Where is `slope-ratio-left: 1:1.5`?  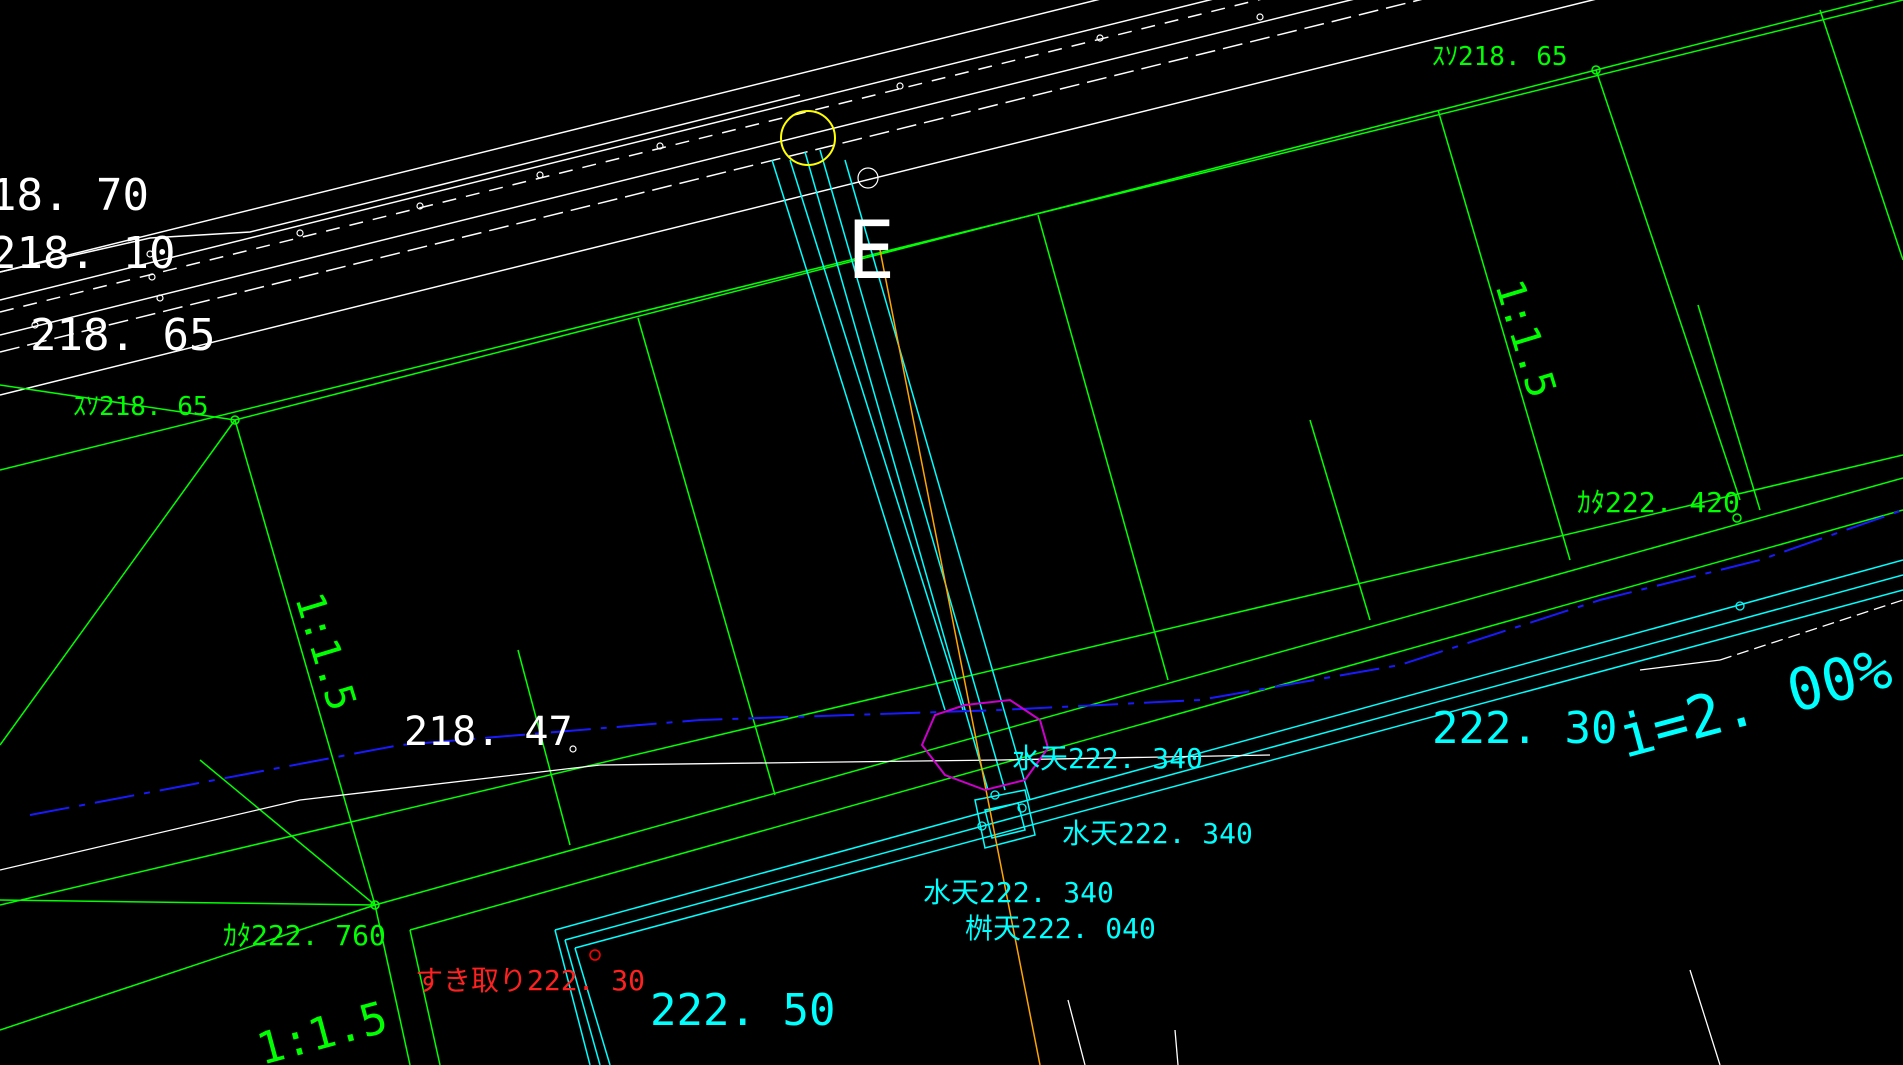
slope-ratio-left: 1:1.5 is located at coordinates (324, 651).